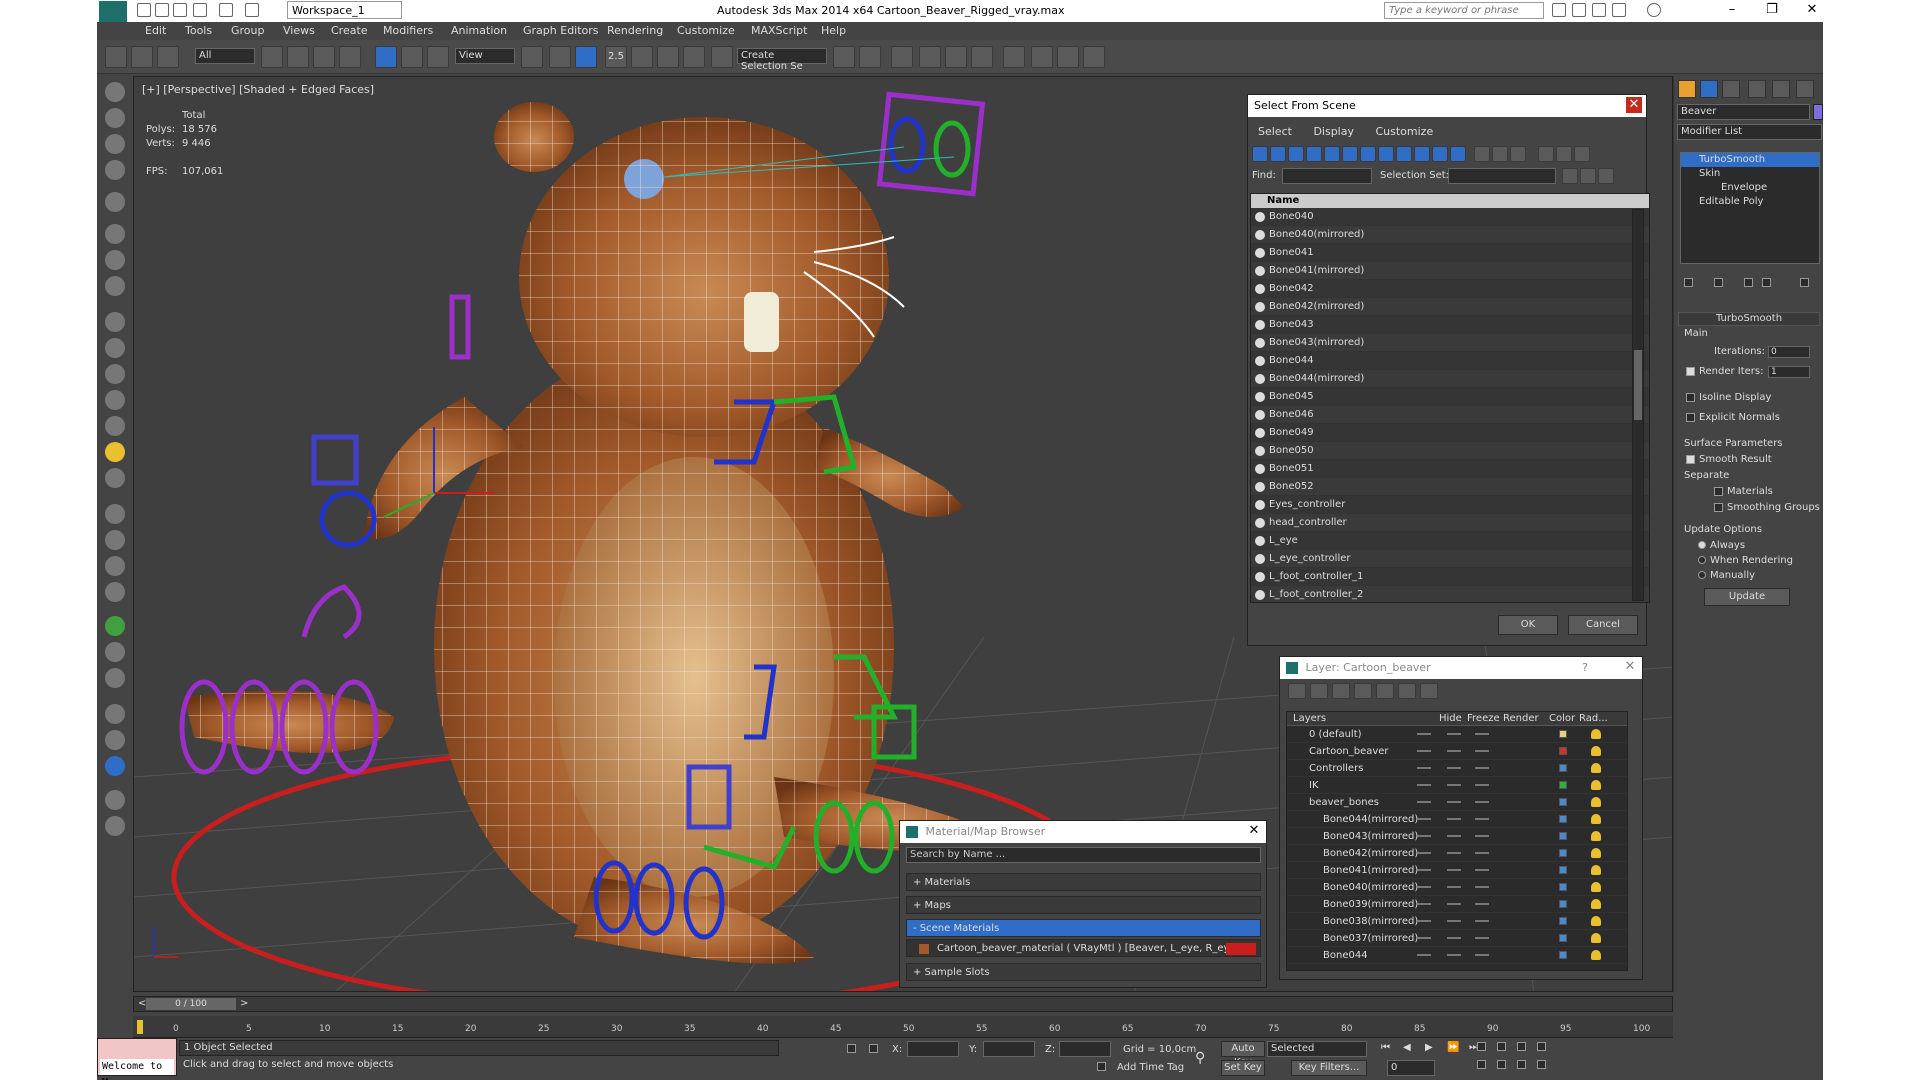 The width and height of the screenshot is (1920, 1080). I want to click on layer-color-swatch, so click(1563, 785).